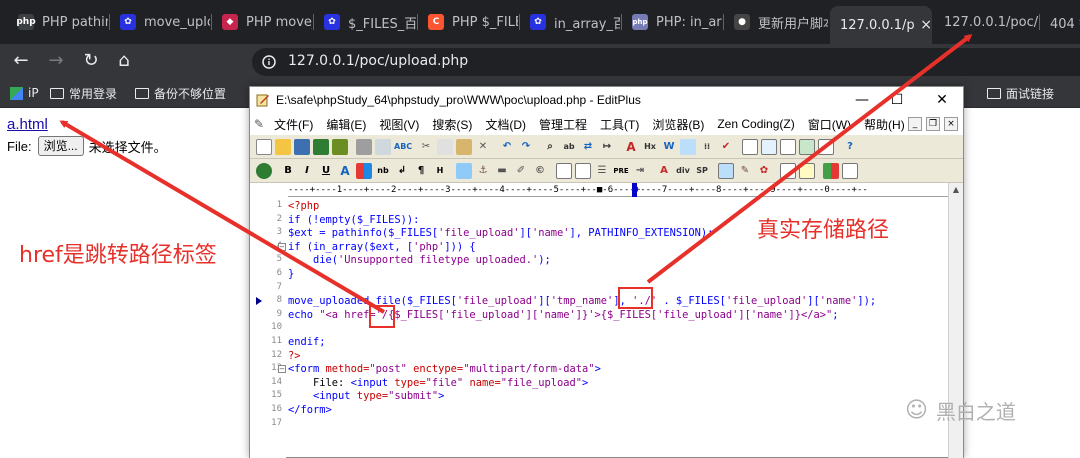  Describe the element at coordinates (294, 357) in the screenshot. I see `code-line: ?>` at that location.